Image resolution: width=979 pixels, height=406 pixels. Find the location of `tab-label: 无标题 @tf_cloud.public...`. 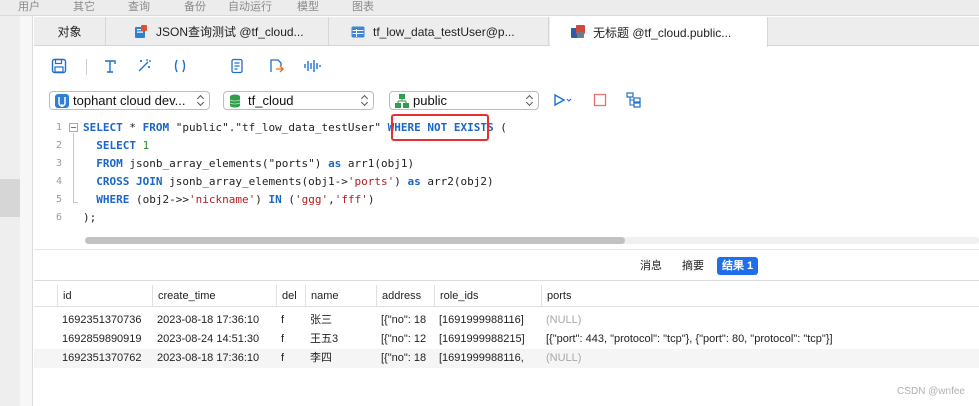

tab-label: 无标题 @tf_cloud.public... is located at coordinates (662, 32).